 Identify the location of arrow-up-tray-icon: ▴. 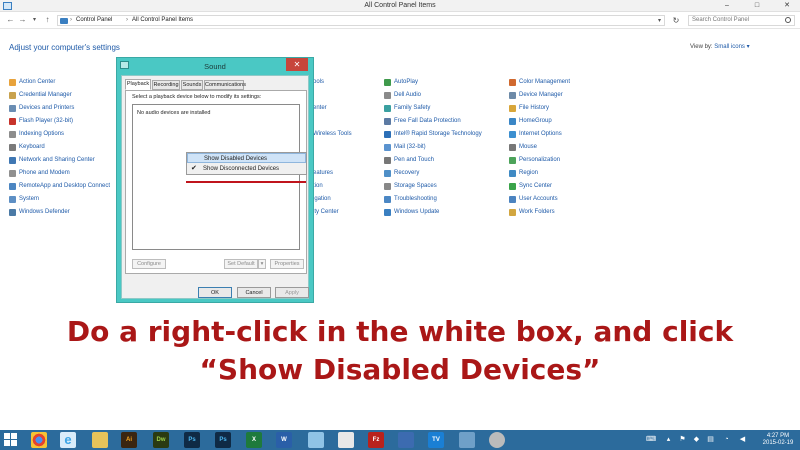
(668, 439).